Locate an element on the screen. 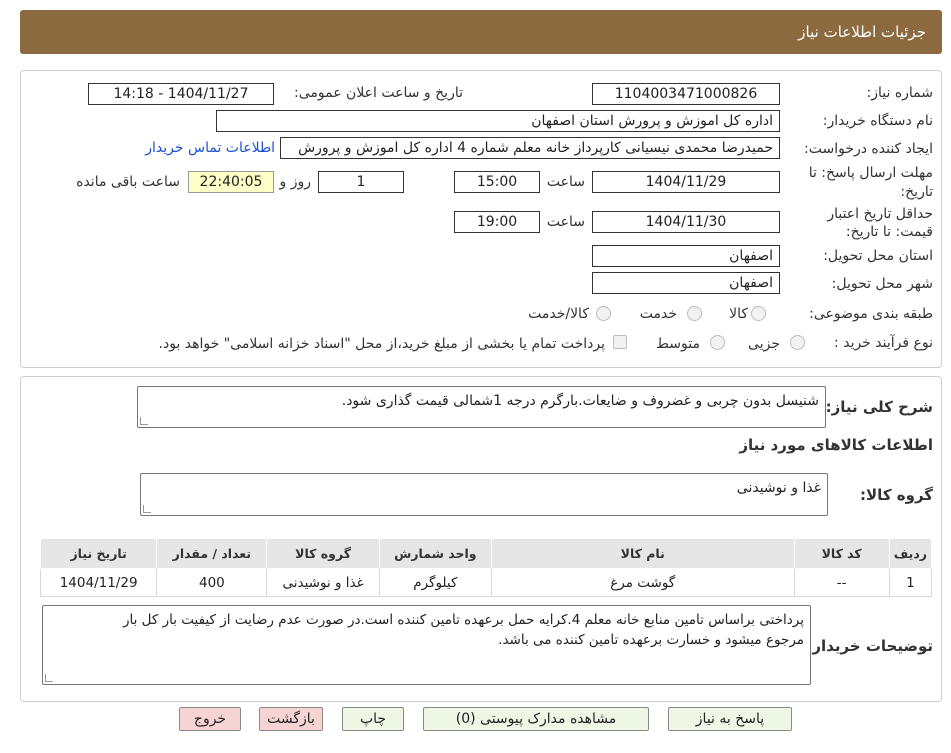  buyer-org-label: نام دستگاه خریدار: is located at coordinates (877, 121).